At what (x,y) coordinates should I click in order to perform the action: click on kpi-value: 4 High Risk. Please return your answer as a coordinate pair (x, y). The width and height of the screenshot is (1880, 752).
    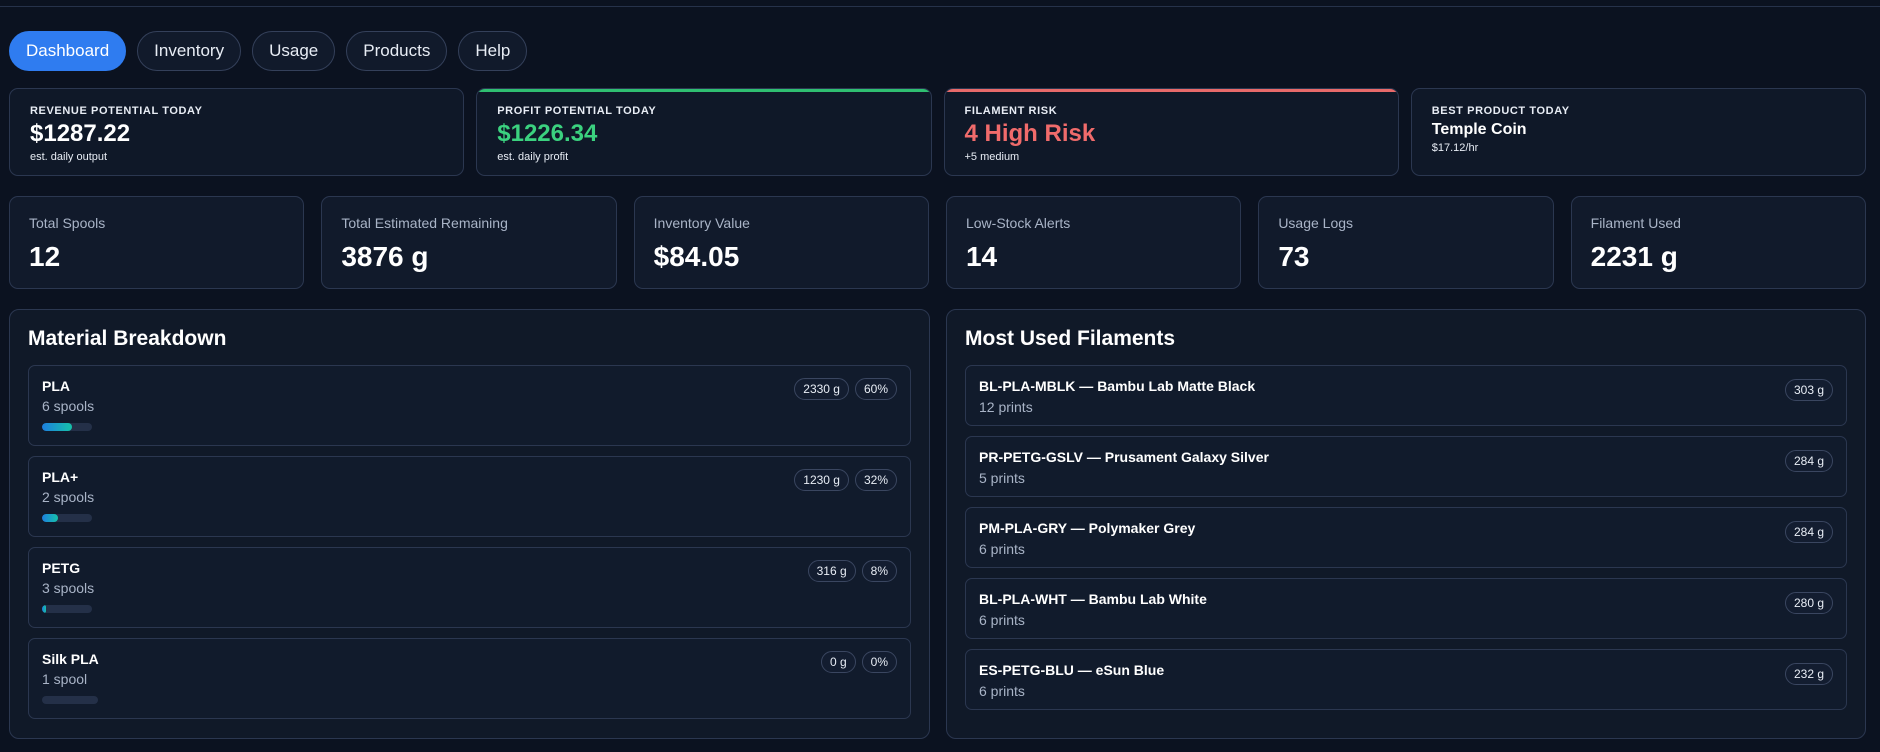
    Looking at the image, I should click on (1030, 133).